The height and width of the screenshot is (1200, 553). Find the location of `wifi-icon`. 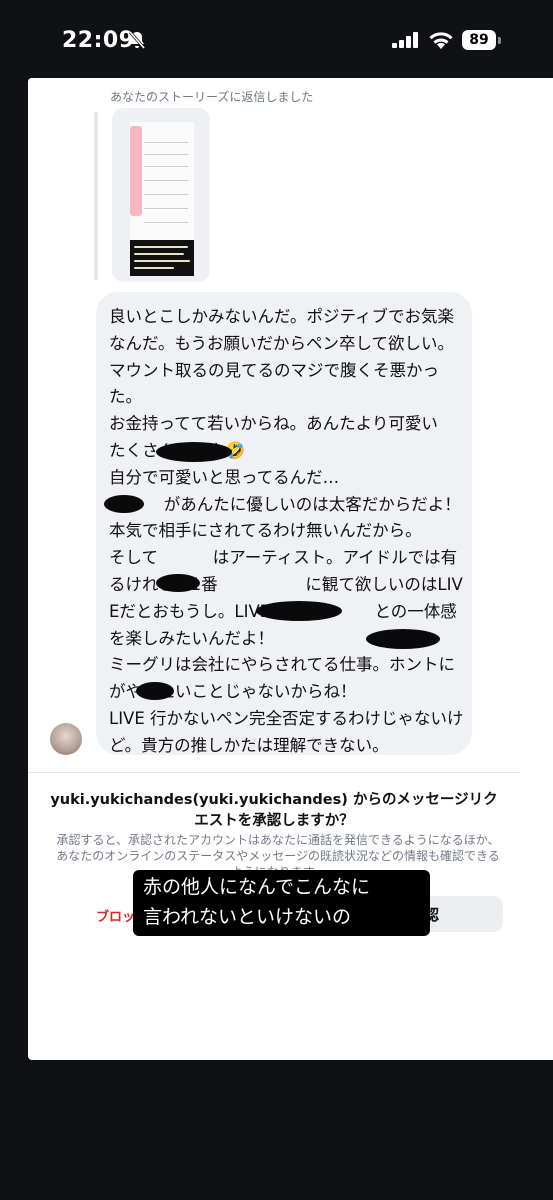

wifi-icon is located at coordinates (441, 42).